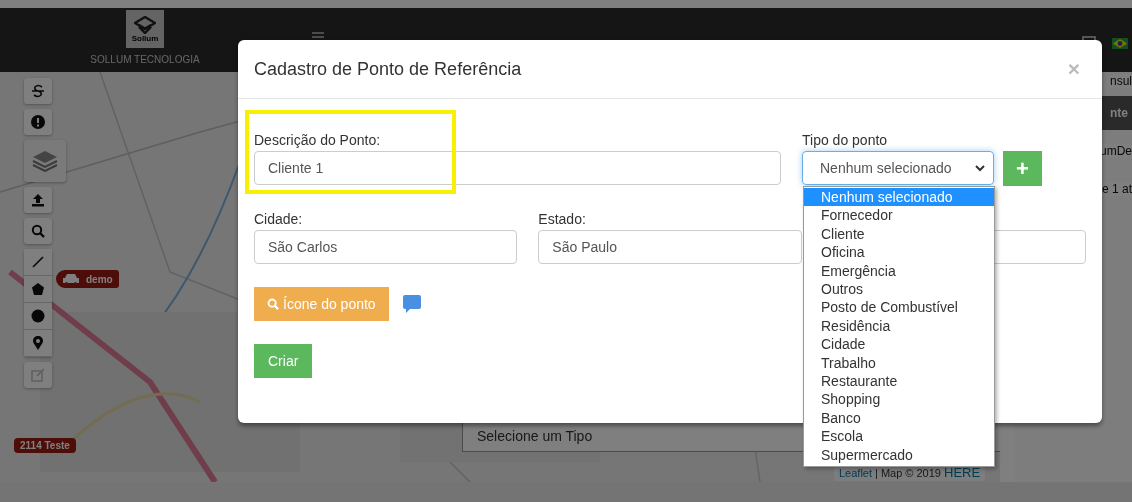 This screenshot has height=502, width=1132. I want to click on dropdown-option: Residência, so click(899, 326).